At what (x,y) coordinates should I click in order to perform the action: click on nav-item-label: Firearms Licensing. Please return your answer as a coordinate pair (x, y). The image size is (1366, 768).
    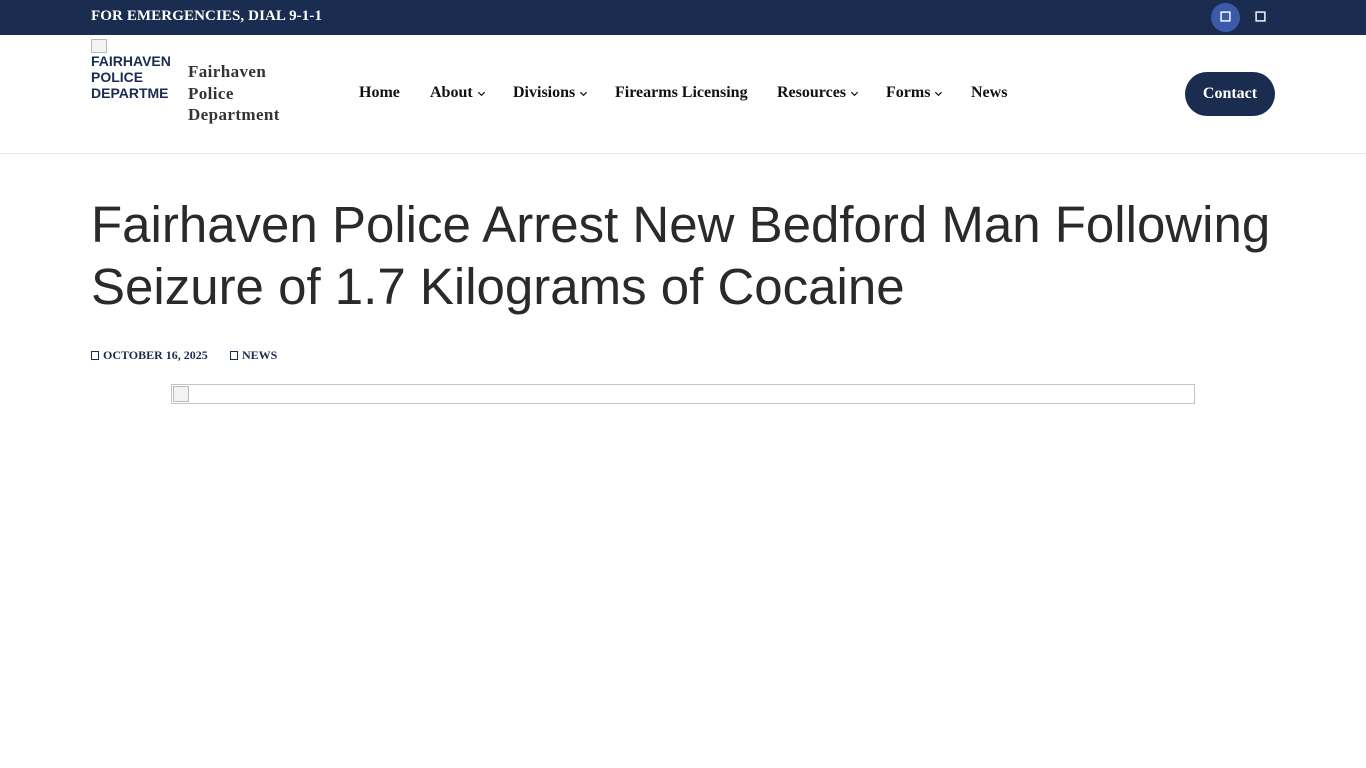
    Looking at the image, I should click on (681, 92).